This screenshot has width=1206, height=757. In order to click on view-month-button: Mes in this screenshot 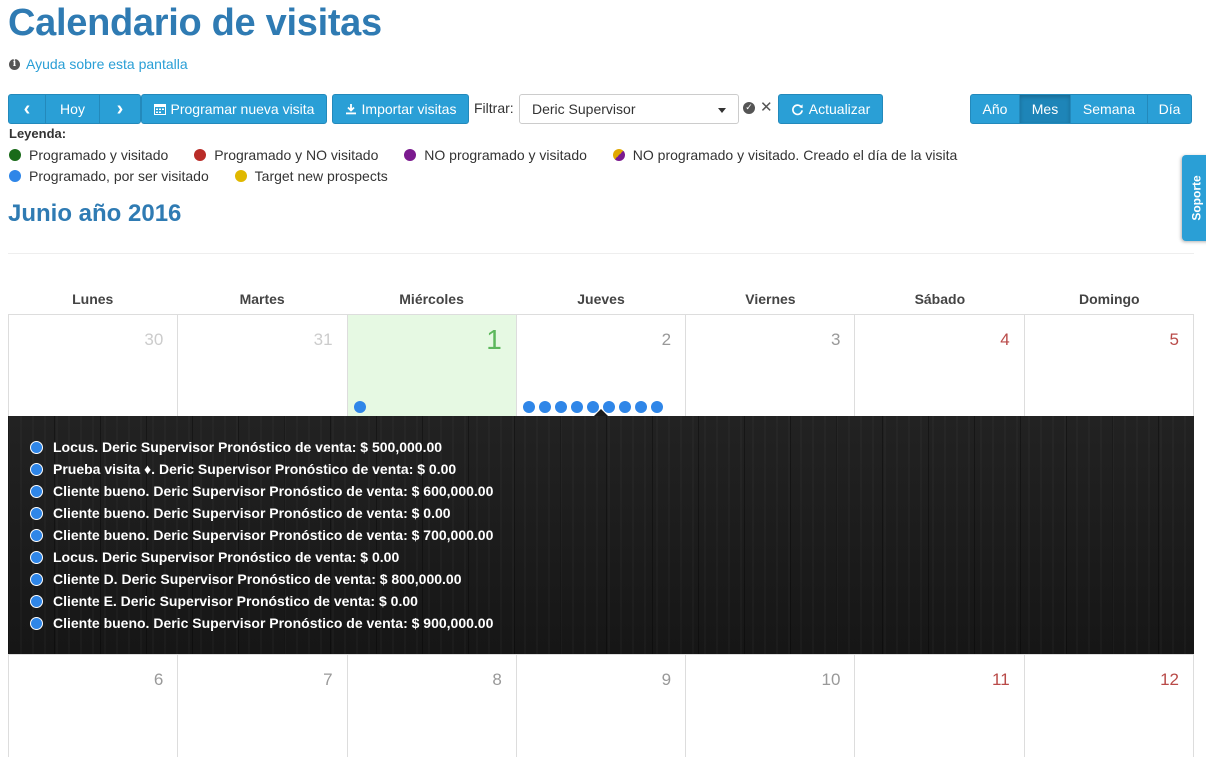, I will do `click(1045, 109)`.